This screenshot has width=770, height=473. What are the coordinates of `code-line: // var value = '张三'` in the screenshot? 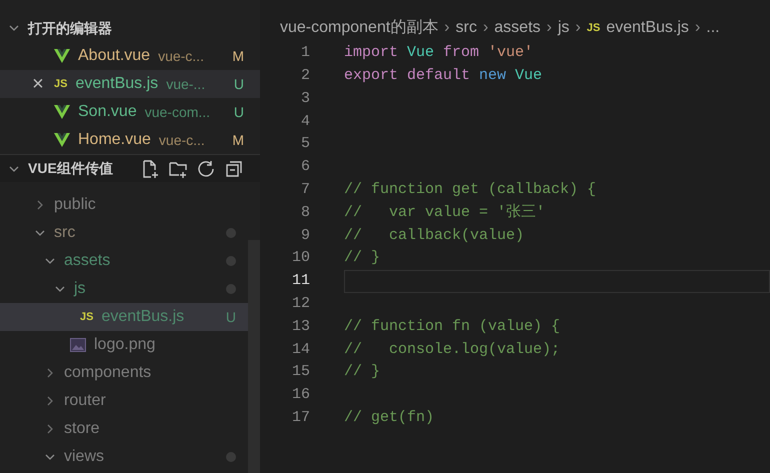 It's located at (445, 212).